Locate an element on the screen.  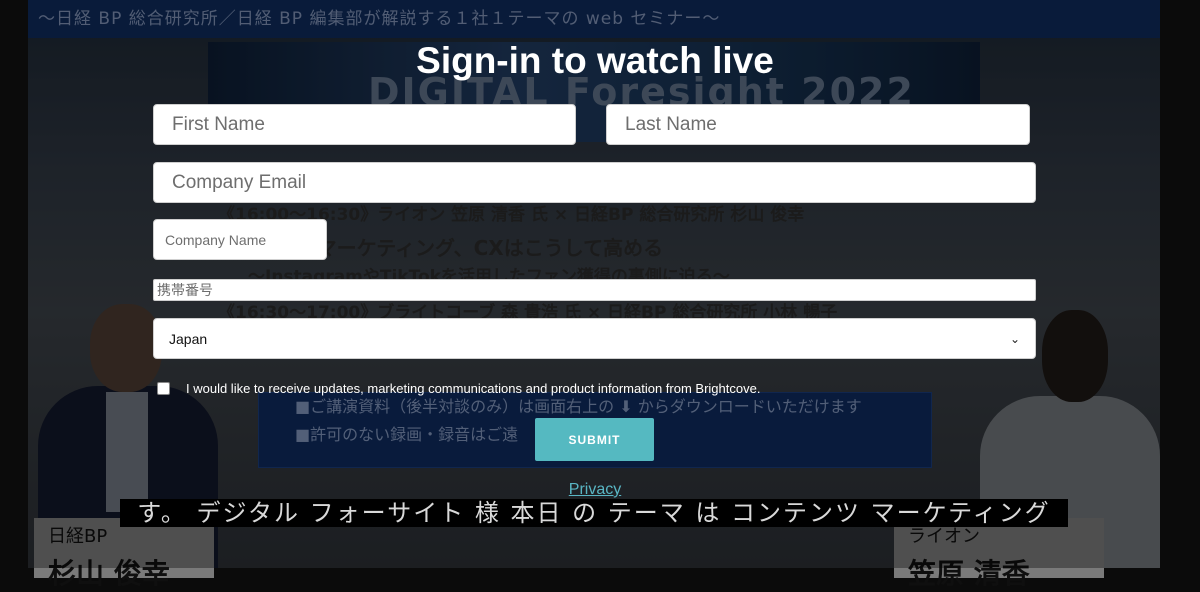
chevron-down-icon: ⌄ is located at coordinates (1014, 338).